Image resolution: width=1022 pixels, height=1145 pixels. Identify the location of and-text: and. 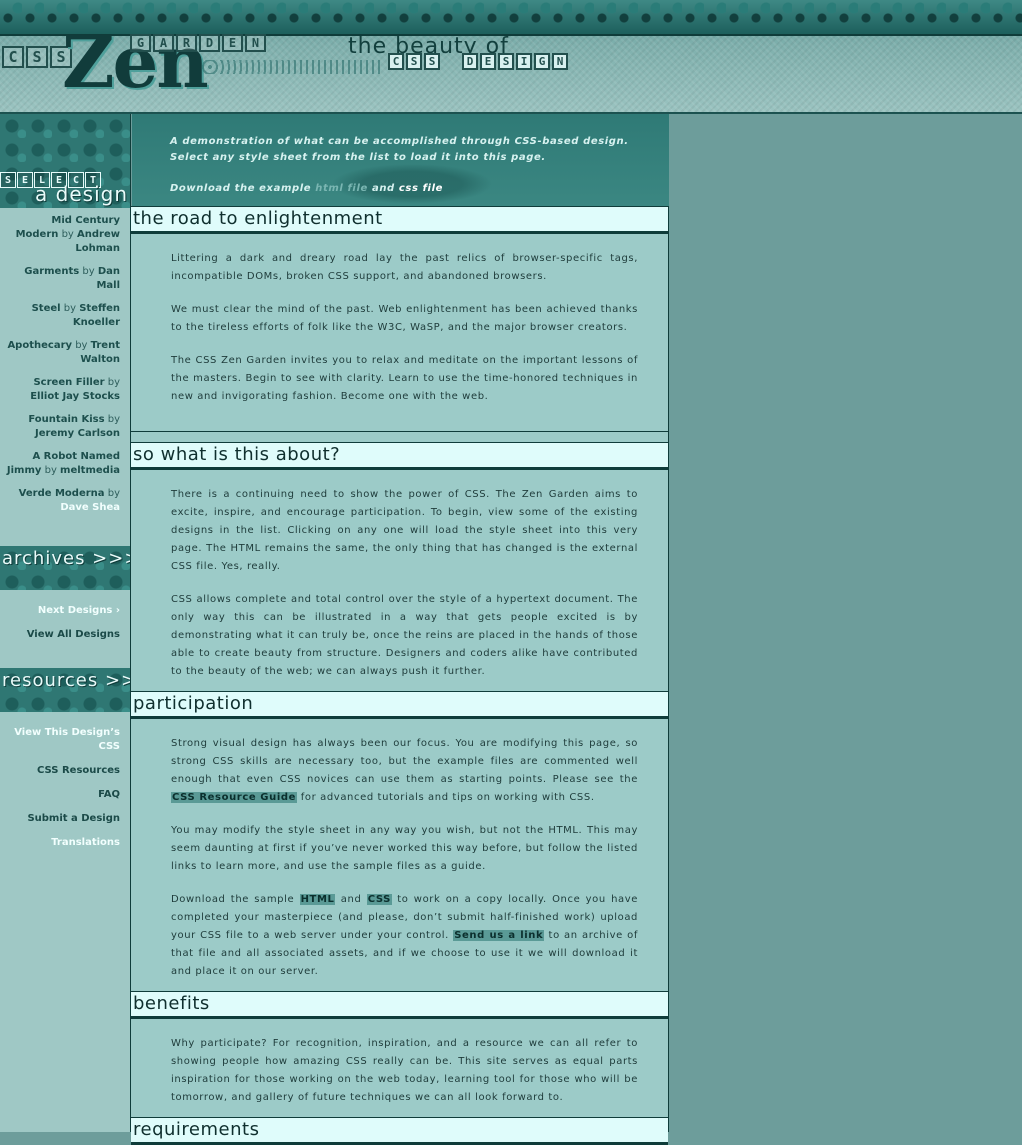
(383, 188).